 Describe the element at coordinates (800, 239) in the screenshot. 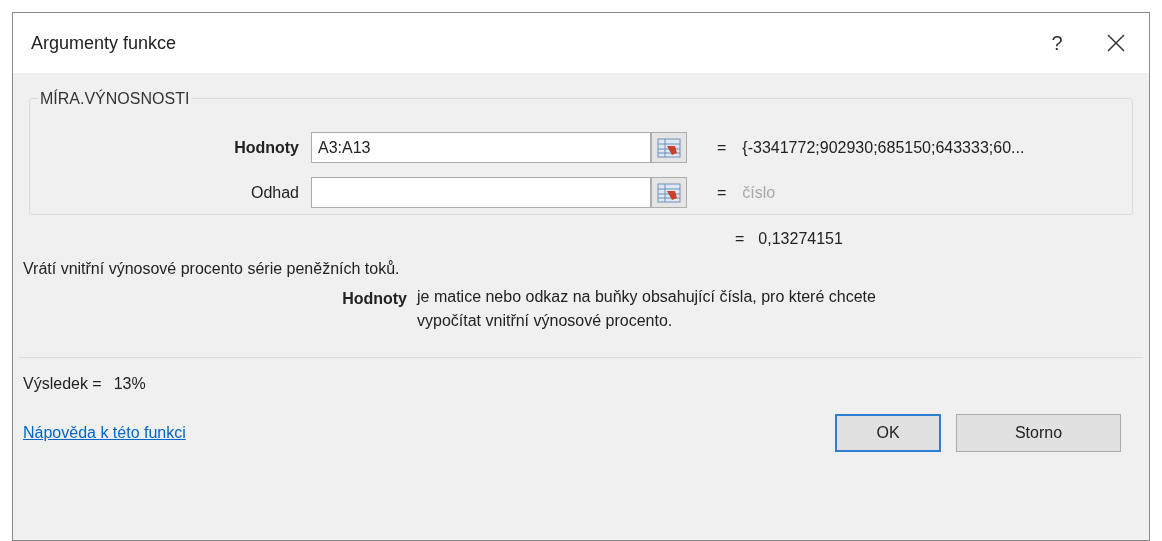

I see `formula-result: 0,13274151` at that location.